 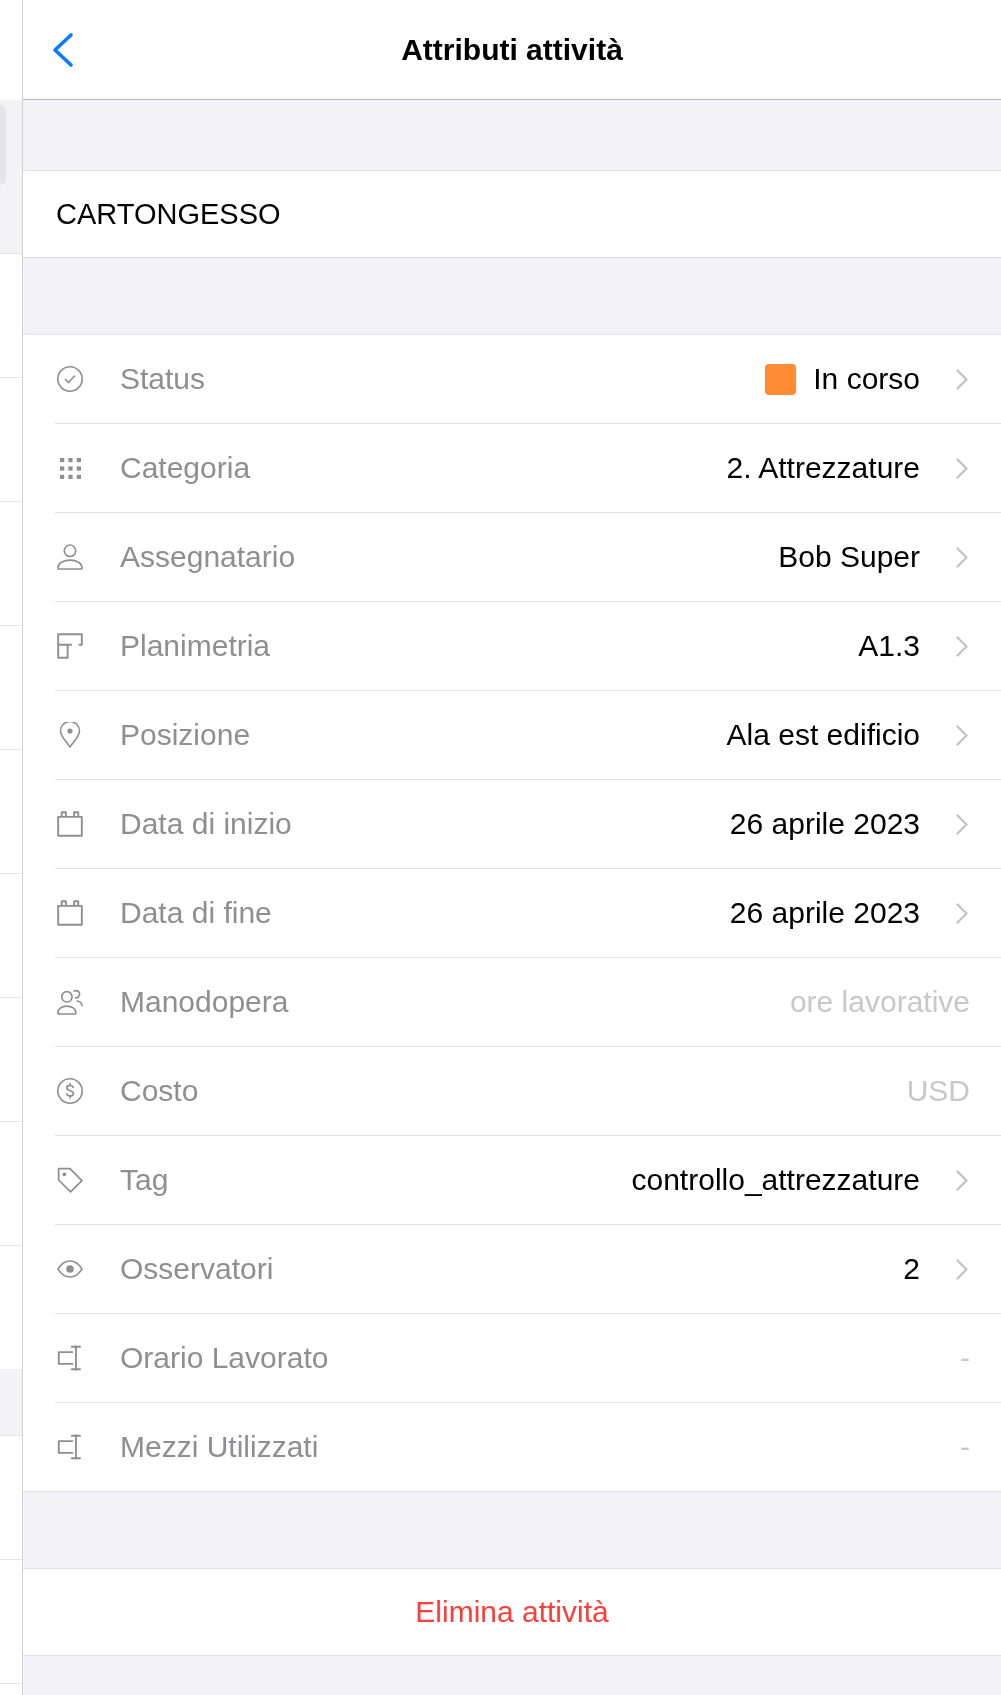 What do you see at coordinates (512, 1612) in the screenshot?
I see `delete-button: Elimina attività` at bounding box center [512, 1612].